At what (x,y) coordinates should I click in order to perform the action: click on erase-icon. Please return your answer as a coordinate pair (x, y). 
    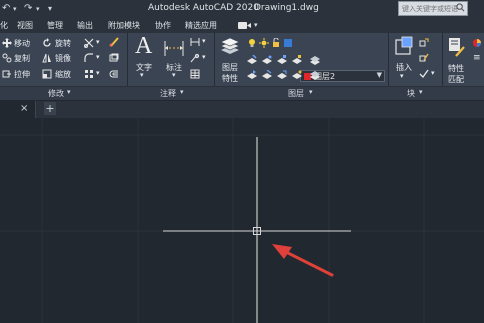
    Looking at the image, I should click on (114, 42).